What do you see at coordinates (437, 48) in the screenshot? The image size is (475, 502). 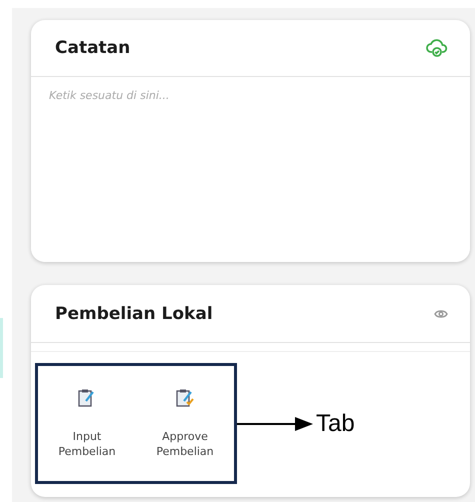 I see `cloud-check-icon` at bounding box center [437, 48].